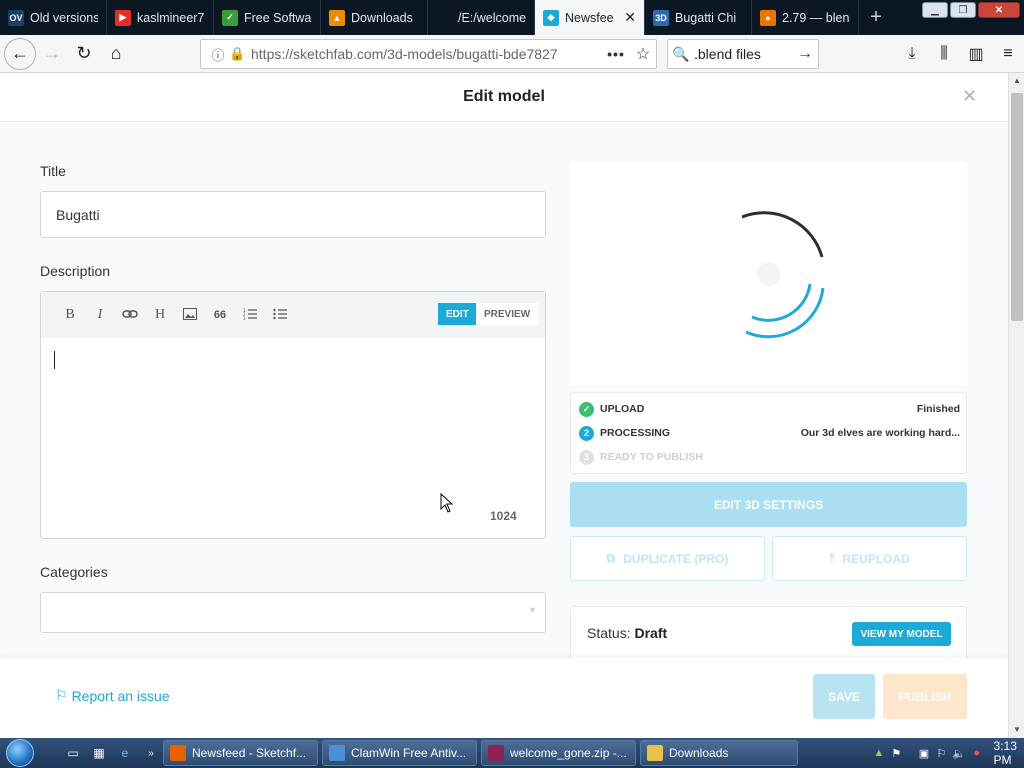 The width and height of the screenshot is (1024, 768). I want to click on back-arrow-icon: ←, so click(20, 53).